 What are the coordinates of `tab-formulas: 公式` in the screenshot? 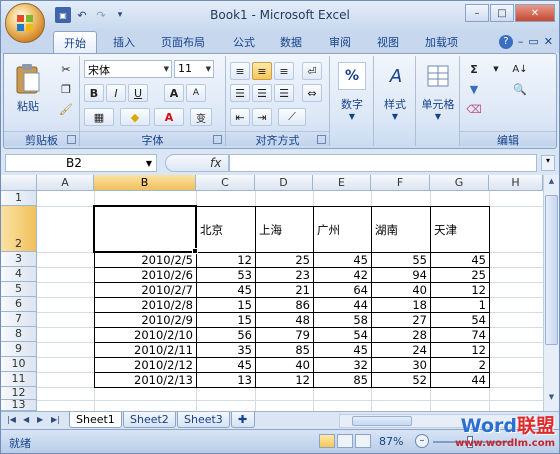 It's located at (244, 42).